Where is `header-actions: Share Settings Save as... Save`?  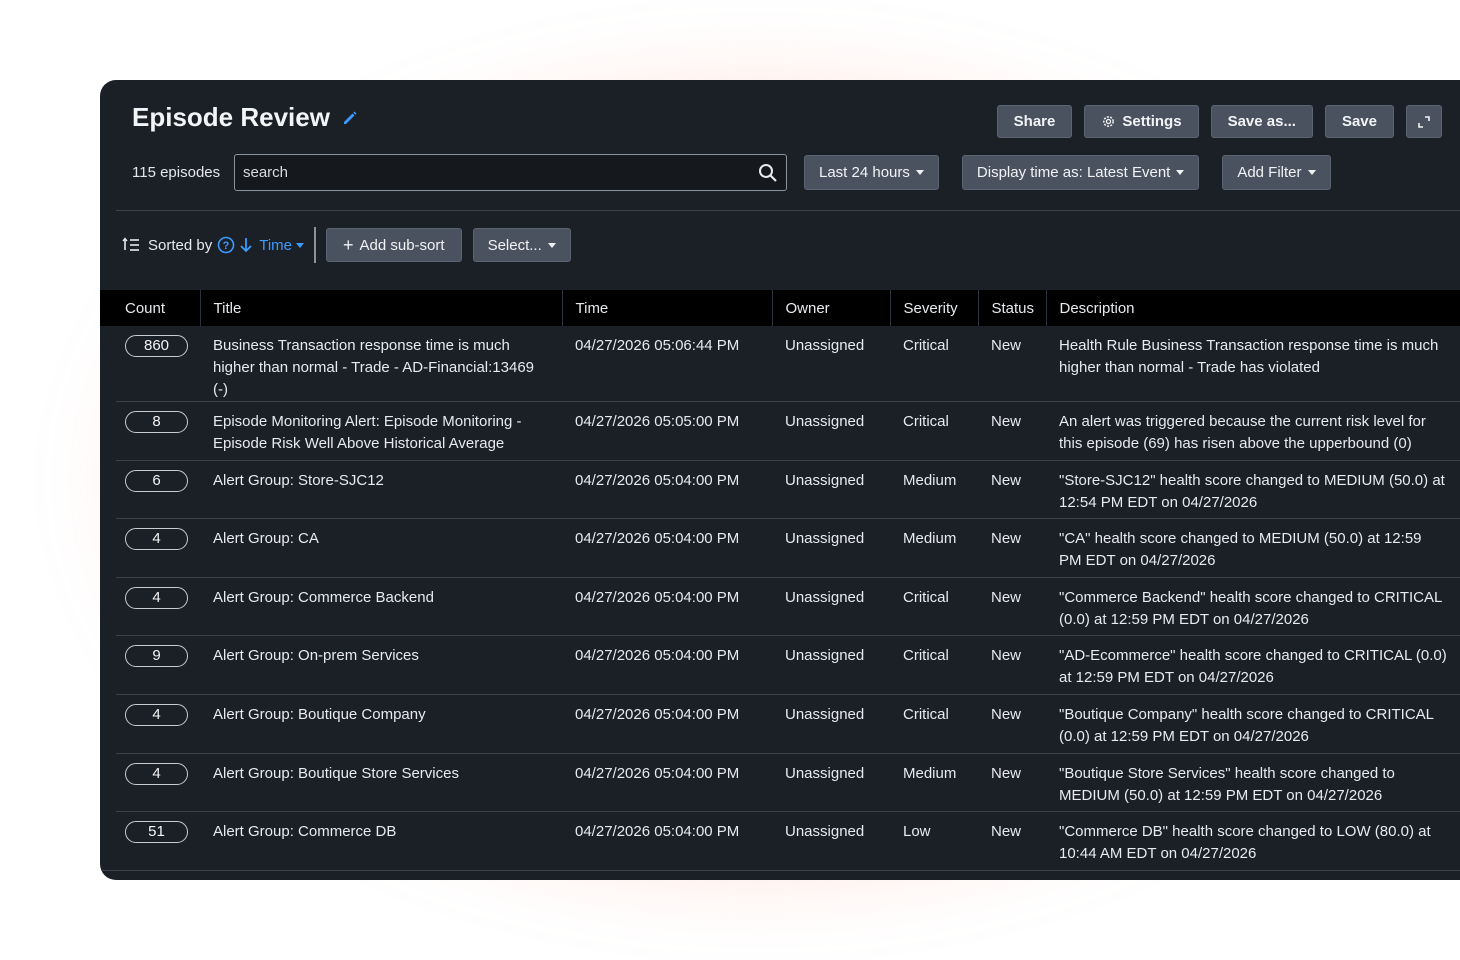 header-actions: Share Settings Save as... Save is located at coordinates (1219, 121).